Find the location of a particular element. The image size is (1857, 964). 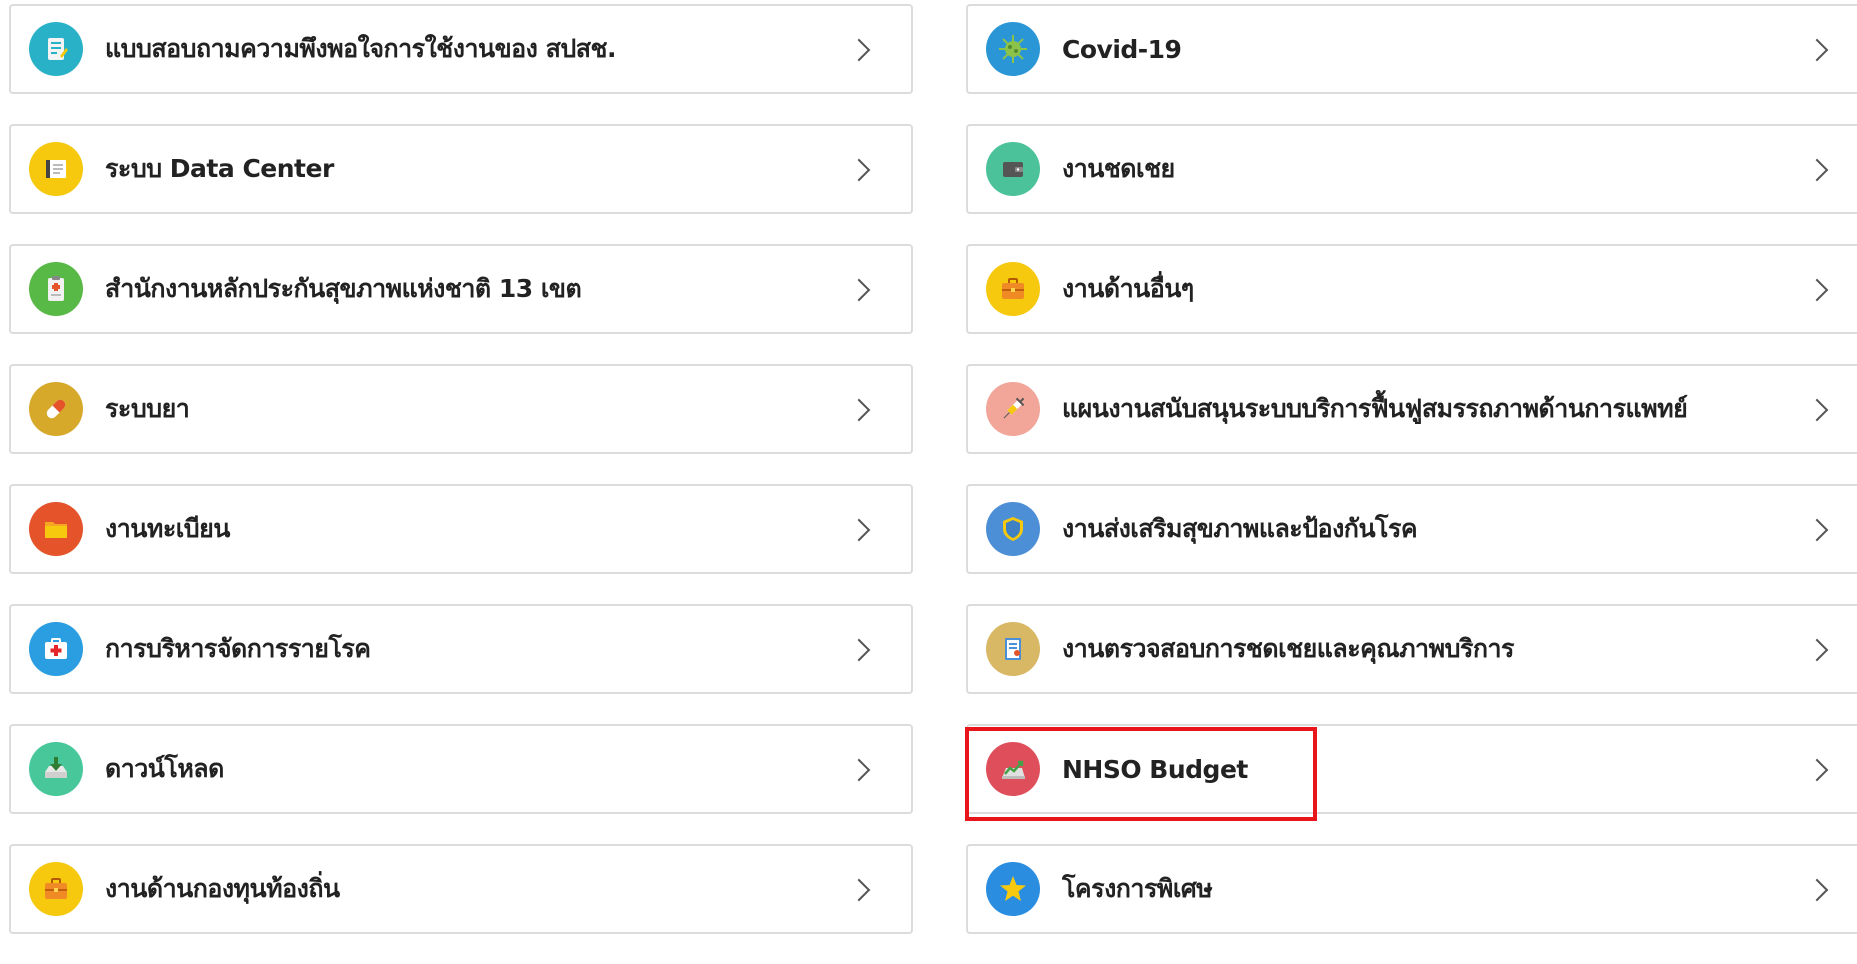

menu-item-label: งานทะเบียน is located at coordinates (167, 528).